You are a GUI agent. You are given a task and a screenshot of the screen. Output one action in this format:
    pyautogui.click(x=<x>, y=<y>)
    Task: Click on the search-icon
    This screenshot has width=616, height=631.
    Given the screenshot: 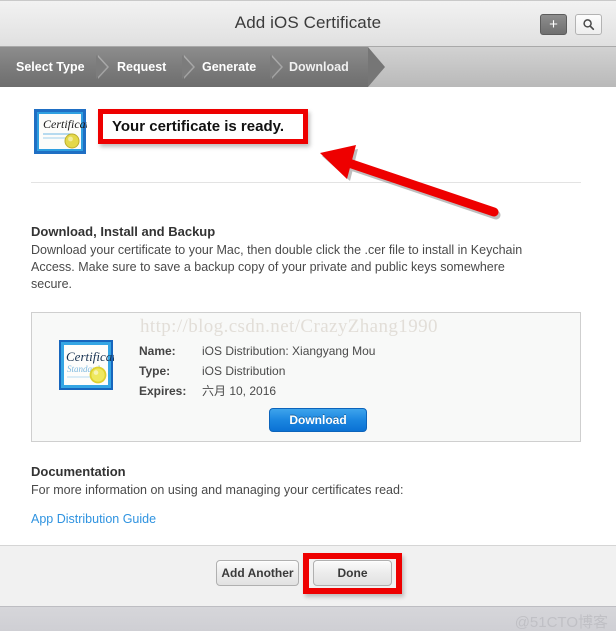 What is the action you would take?
    pyautogui.click(x=588, y=24)
    